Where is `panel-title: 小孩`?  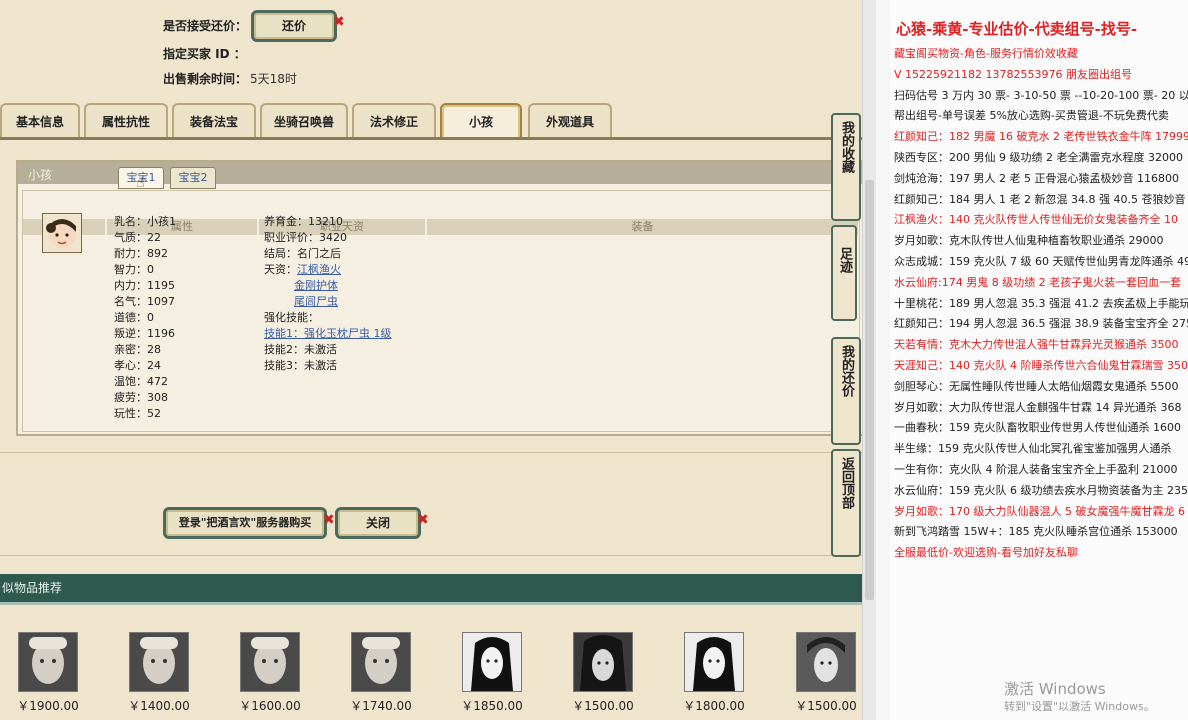 panel-title: 小孩 is located at coordinates (40, 175).